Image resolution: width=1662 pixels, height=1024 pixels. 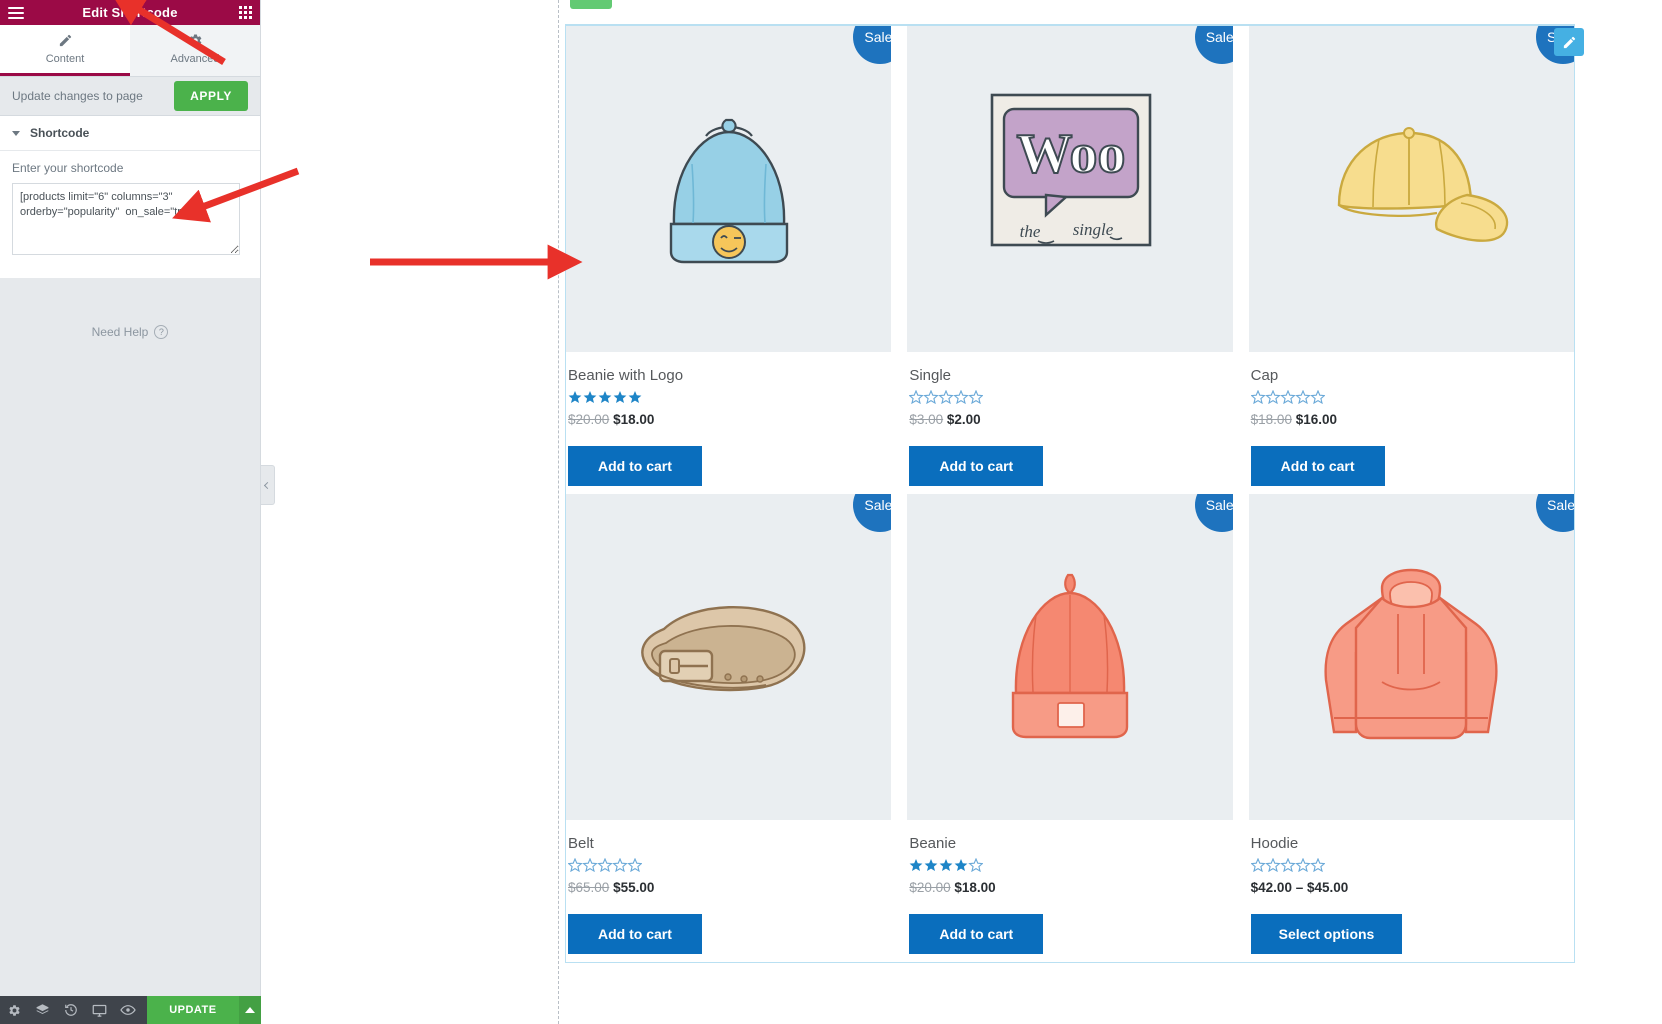 What do you see at coordinates (126, 219) in the screenshot?
I see `shortcode-input` at bounding box center [126, 219].